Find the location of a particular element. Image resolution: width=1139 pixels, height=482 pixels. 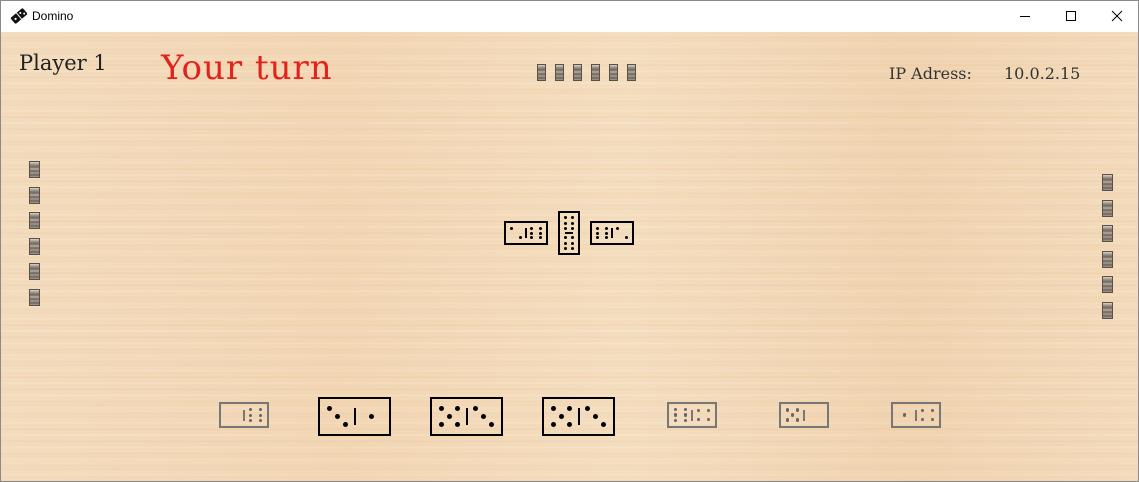

minimize-button is located at coordinates (1025, 16).